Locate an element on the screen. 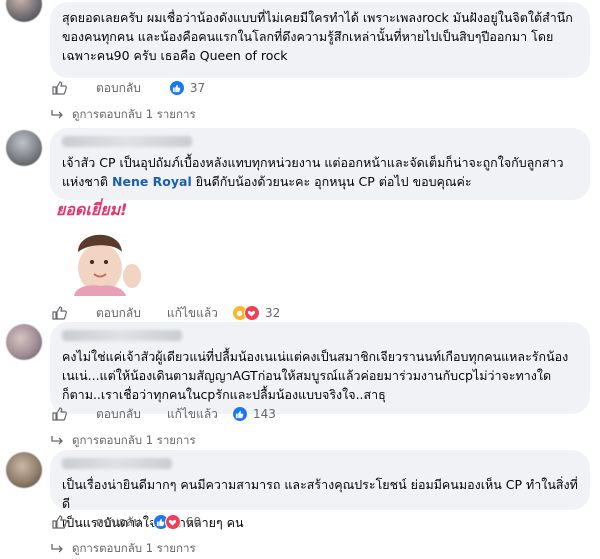  reaction-count: 32 is located at coordinates (272, 313).